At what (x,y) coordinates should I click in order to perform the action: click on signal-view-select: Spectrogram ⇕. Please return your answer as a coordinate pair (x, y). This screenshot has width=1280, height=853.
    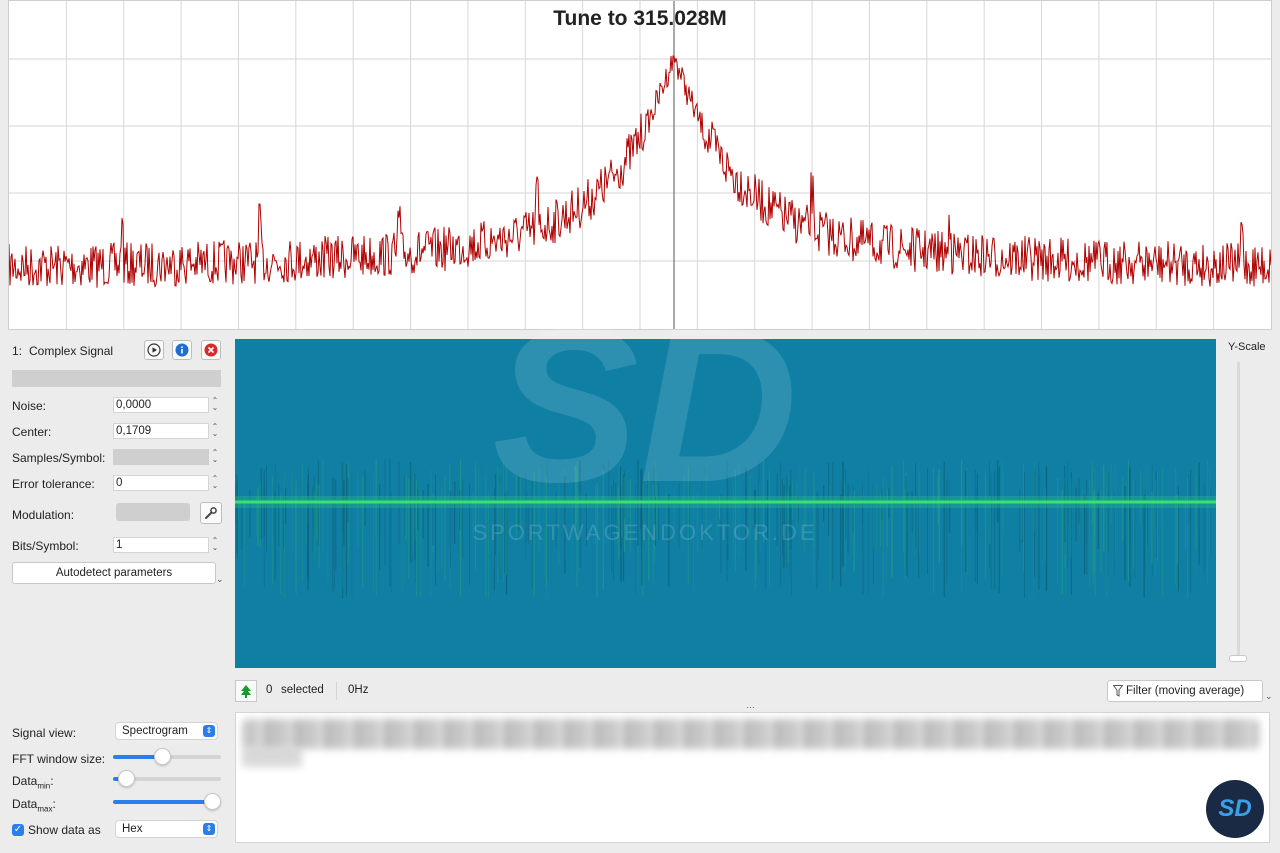
    Looking at the image, I should click on (166, 731).